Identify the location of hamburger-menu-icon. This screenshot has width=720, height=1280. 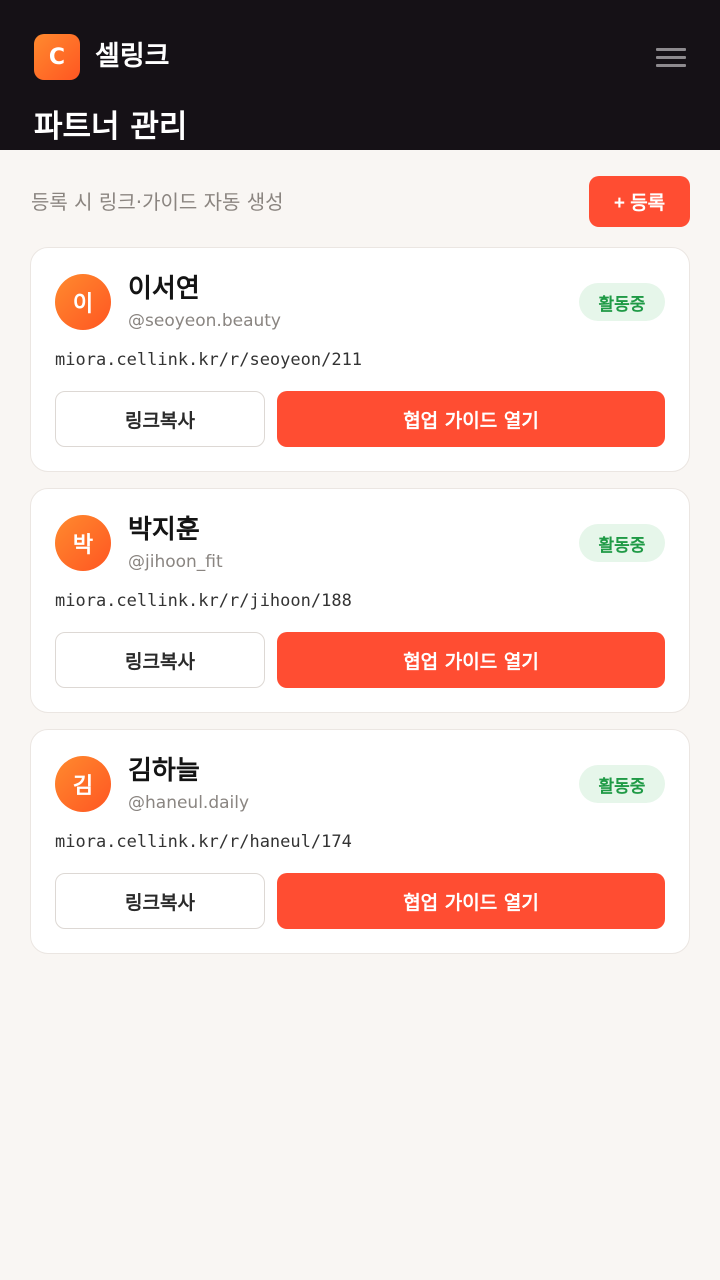
(671, 58).